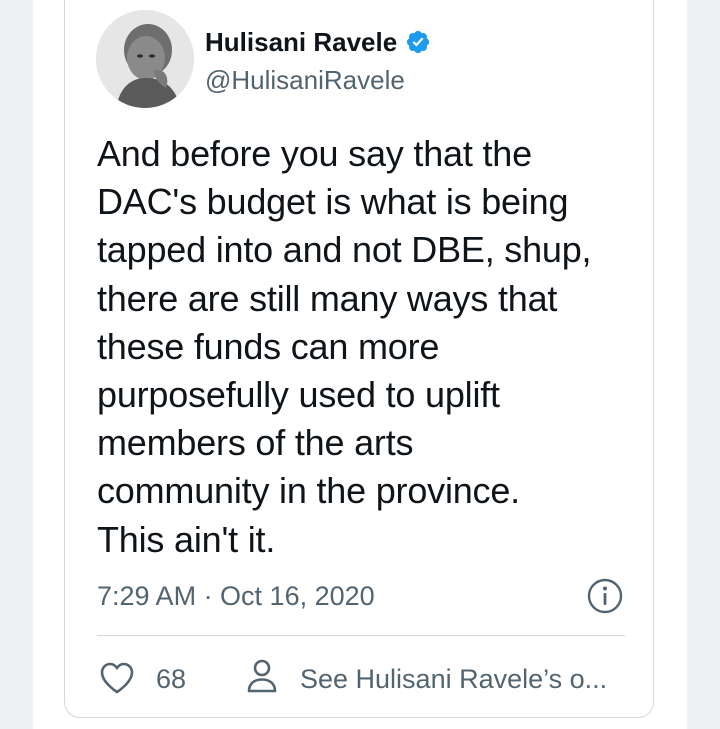 The image size is (720, 729). What do you see at coordinates (171, 679) in the screenshot?
I see `like-count: 68` at bounding box center [171, 679].